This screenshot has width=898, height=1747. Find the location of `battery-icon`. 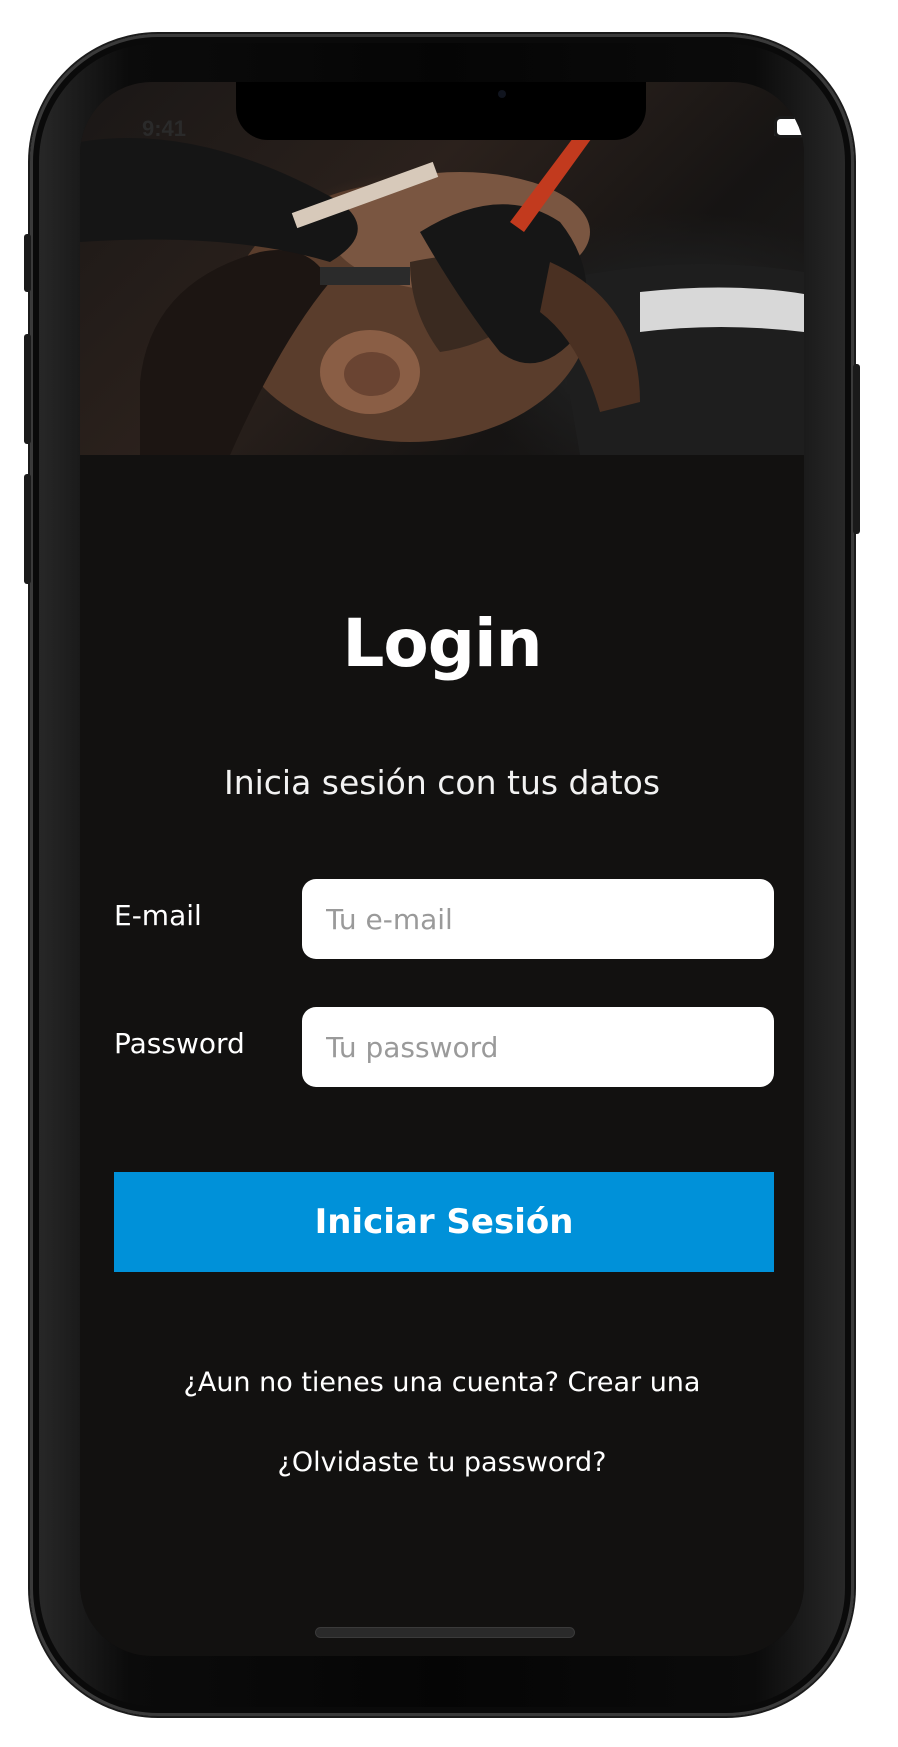

battery-icon is located at coordinates (789, 127).